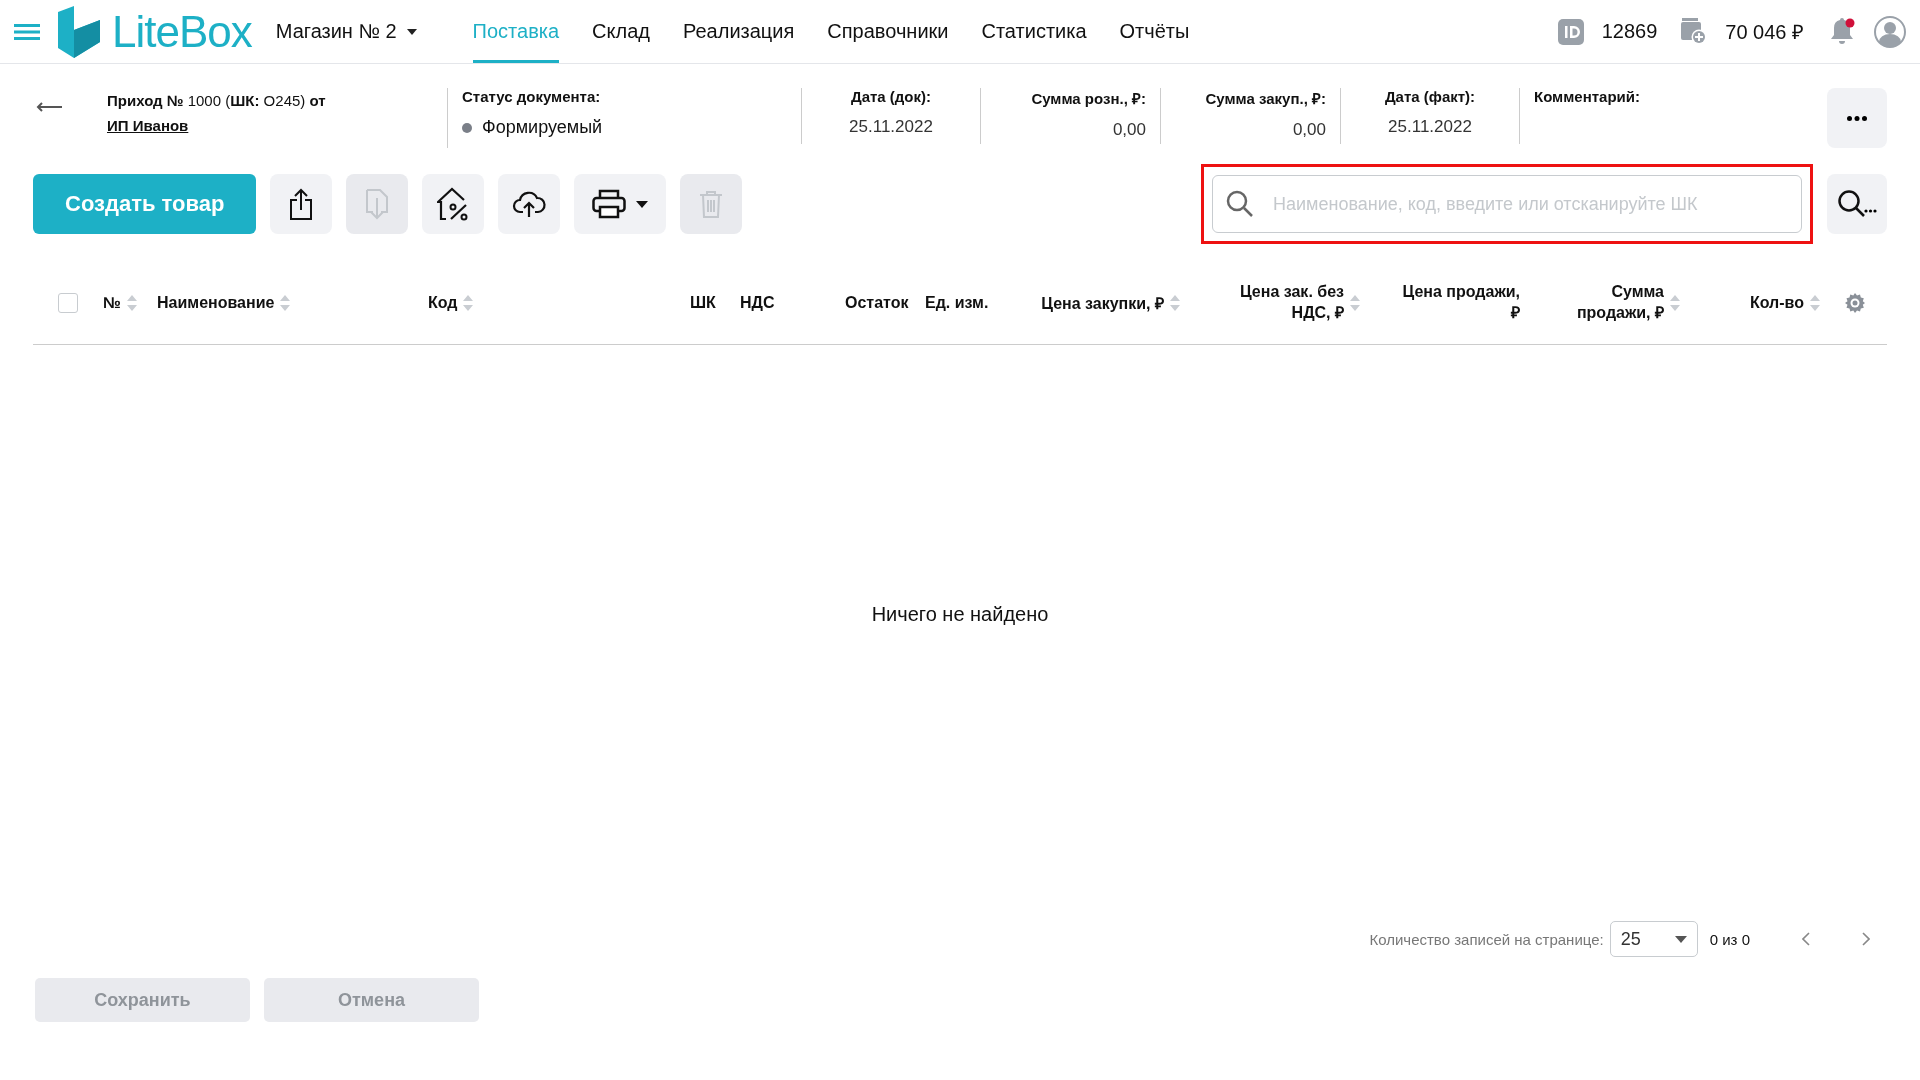 This screenshot has width=1920, height=1080. I want to click on column-header: Цена продажи, ₽, so click(1455, 303).